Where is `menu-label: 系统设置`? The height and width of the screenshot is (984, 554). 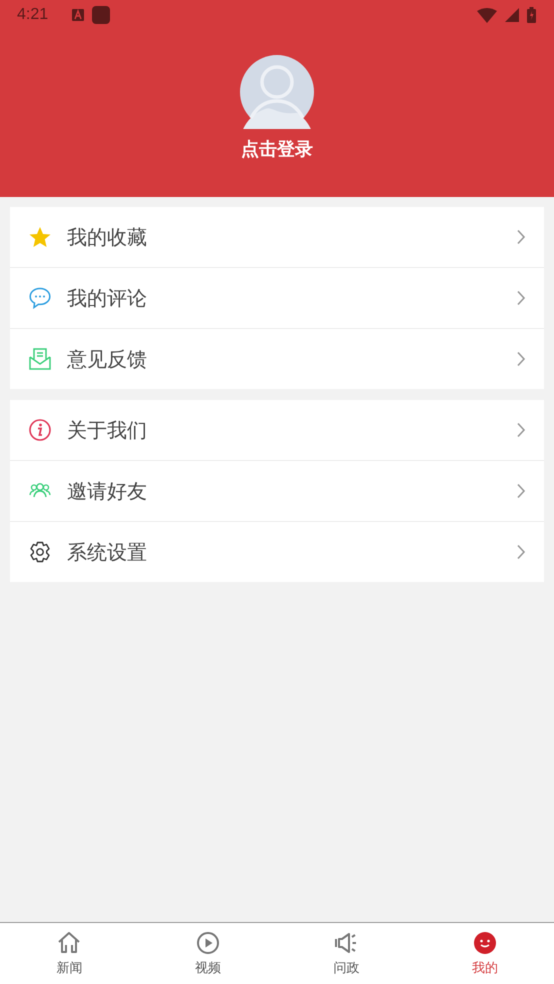 menu-label: 系统设置 is located at coordinates (107, 552).